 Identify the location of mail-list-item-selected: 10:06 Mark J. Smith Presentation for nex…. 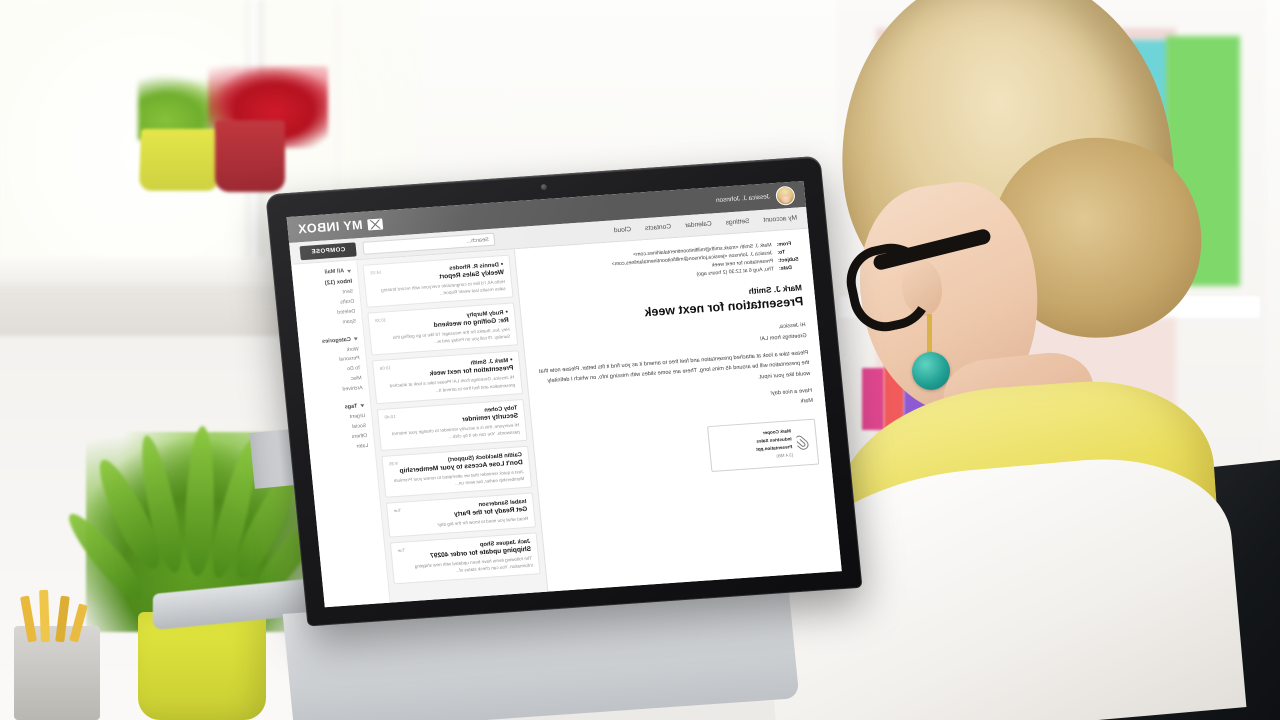
(447, 377).